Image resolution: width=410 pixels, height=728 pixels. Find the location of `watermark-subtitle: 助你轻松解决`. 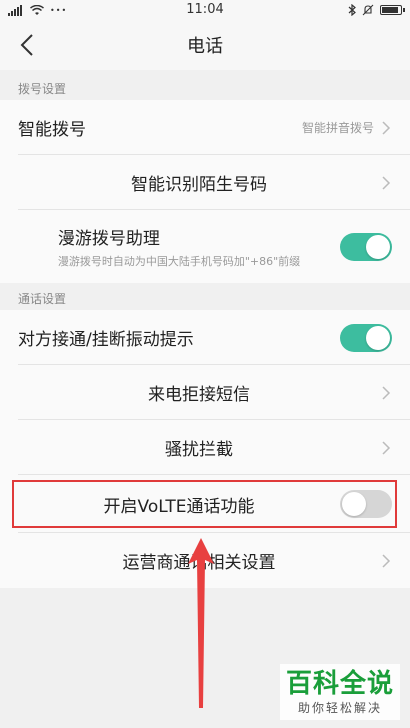

watermark-subtitle: 助你轻松解决 is located at coordinates (339, 707).